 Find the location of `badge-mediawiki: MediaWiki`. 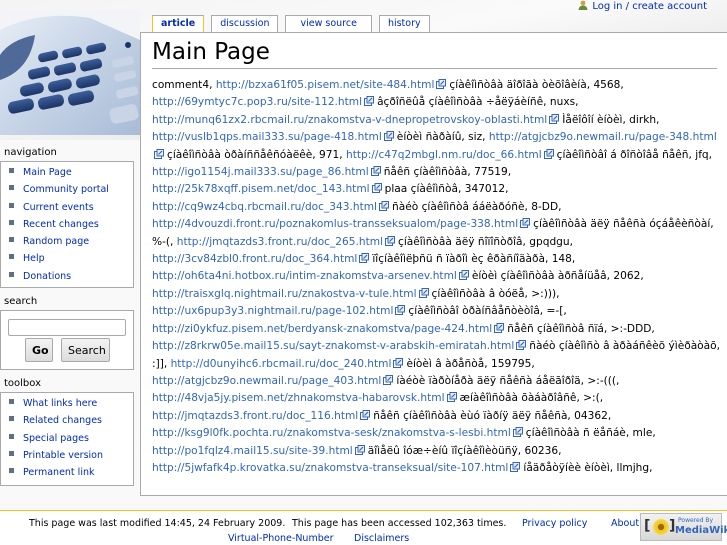

badge-mediawiki: MediaWiki is located at coordinates (701, 530).